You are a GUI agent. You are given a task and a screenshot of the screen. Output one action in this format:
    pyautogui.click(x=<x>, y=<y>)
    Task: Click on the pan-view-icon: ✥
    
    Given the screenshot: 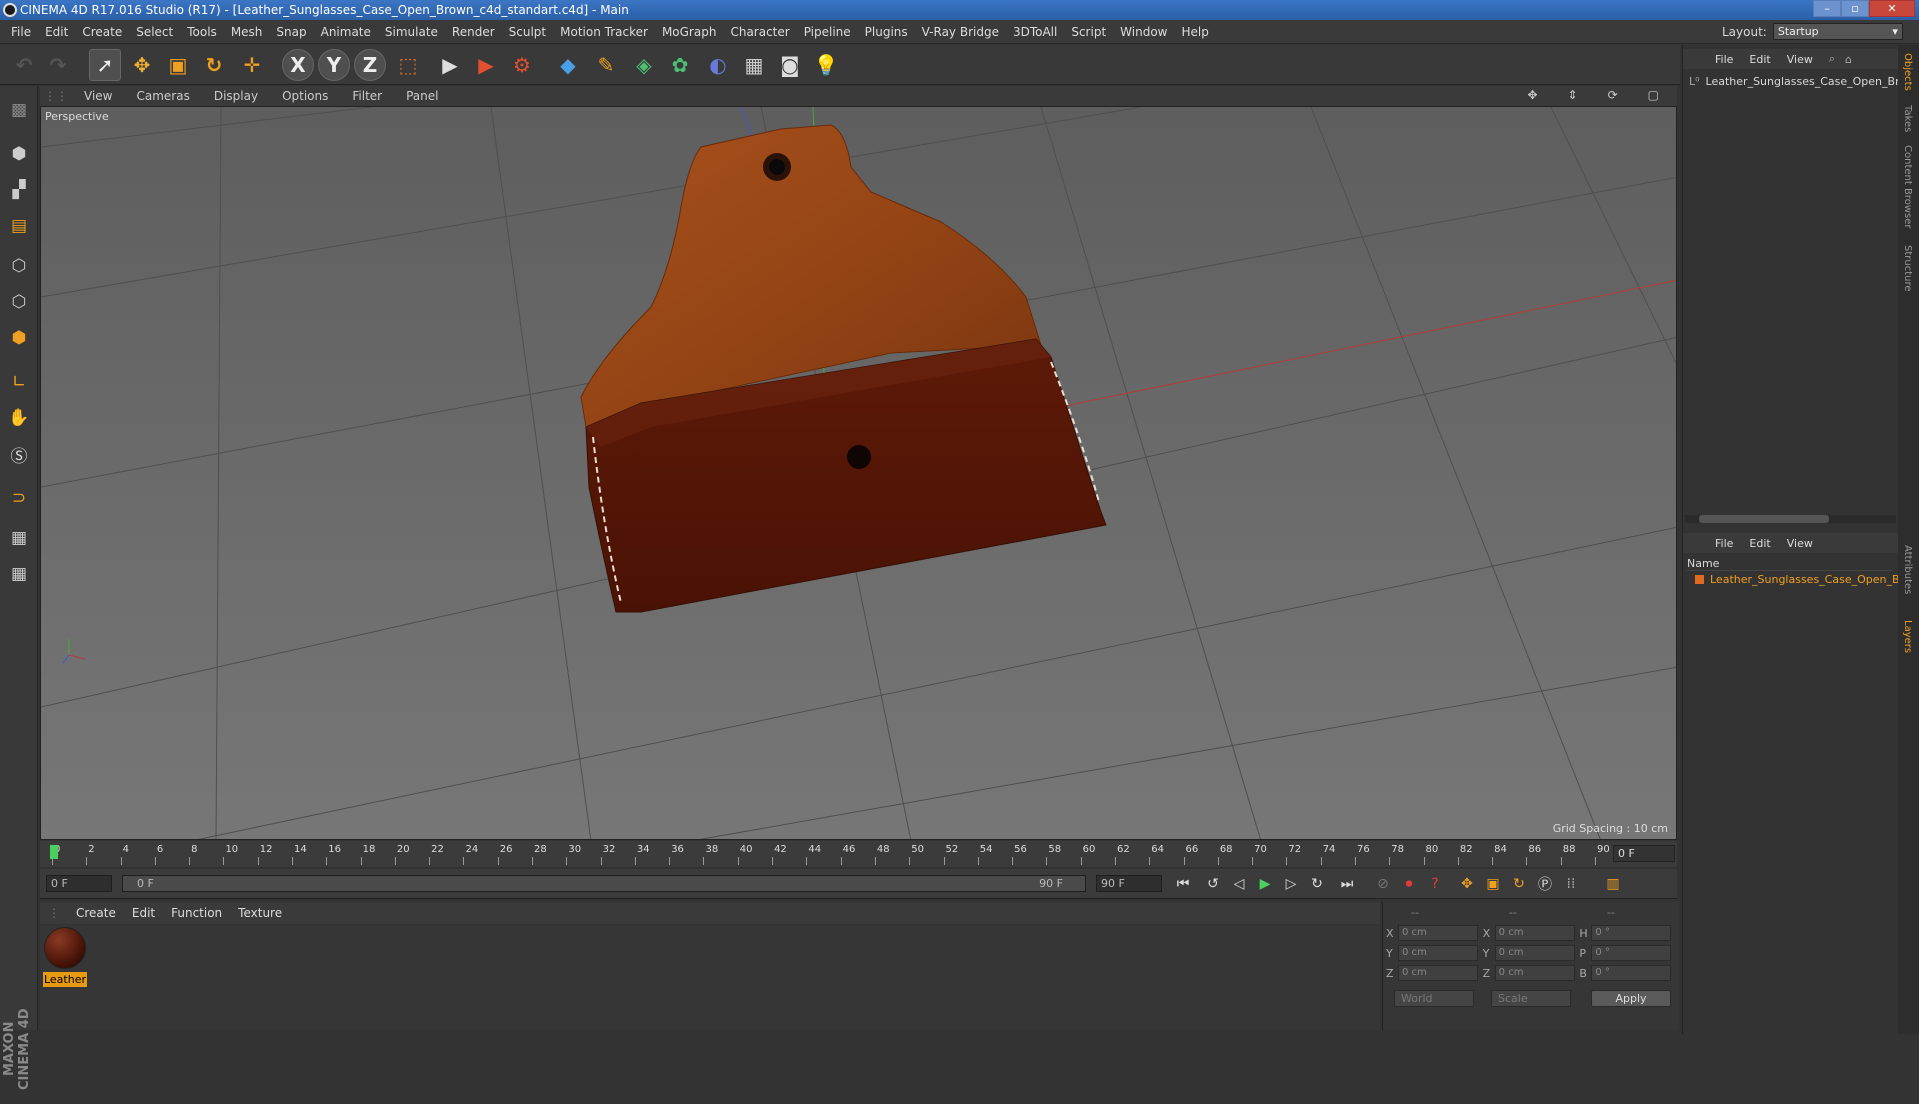 What is the action you would take?
    pyautogui.click(x=1532, y=95)
    